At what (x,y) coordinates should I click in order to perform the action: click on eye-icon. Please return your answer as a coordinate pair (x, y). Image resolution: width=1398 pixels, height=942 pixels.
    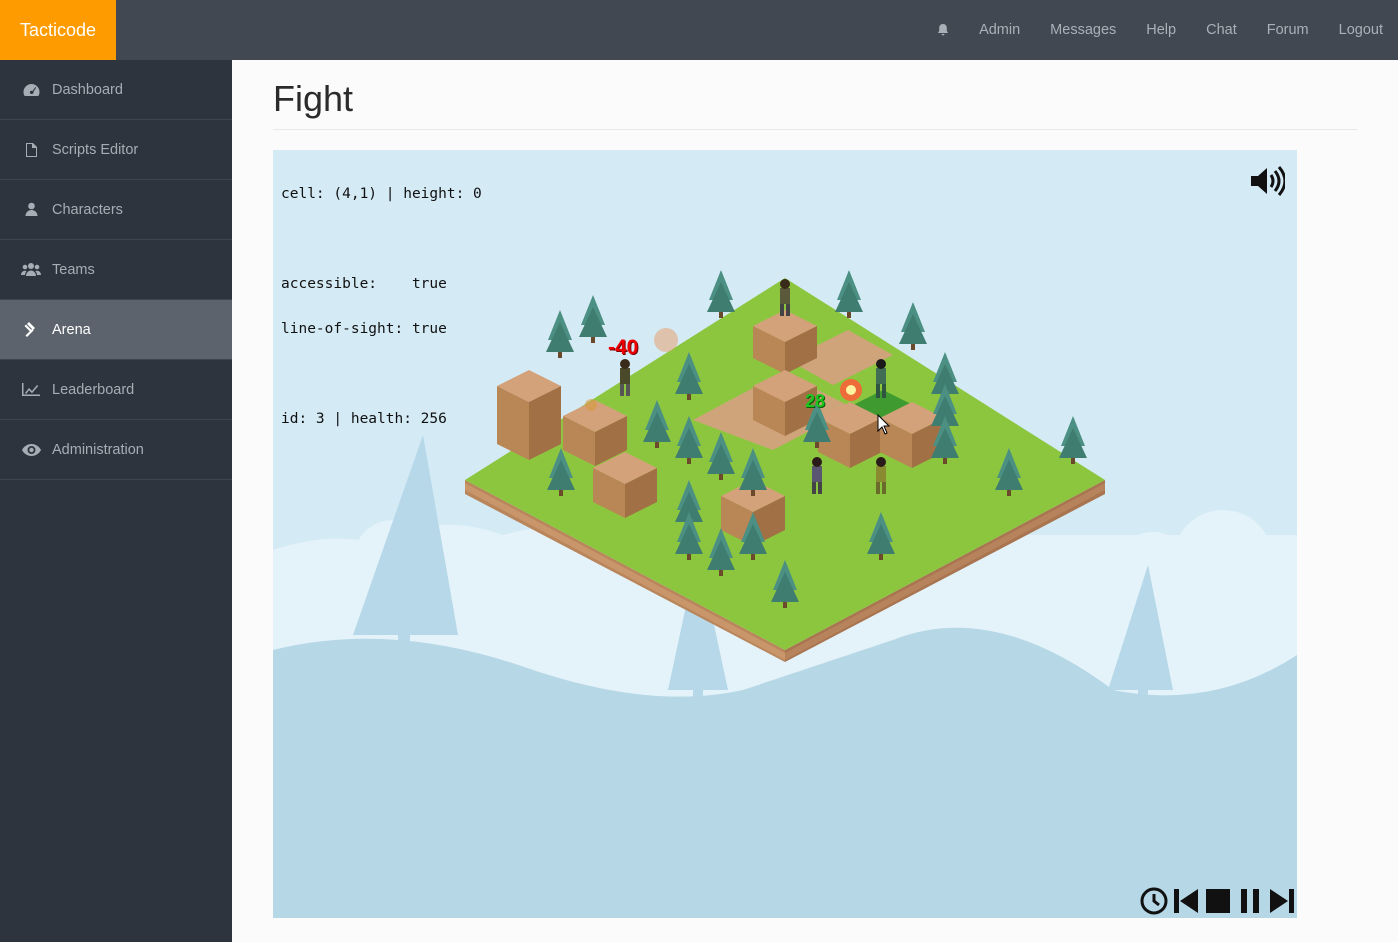
    Looking at the image, I should click on (31, 450).